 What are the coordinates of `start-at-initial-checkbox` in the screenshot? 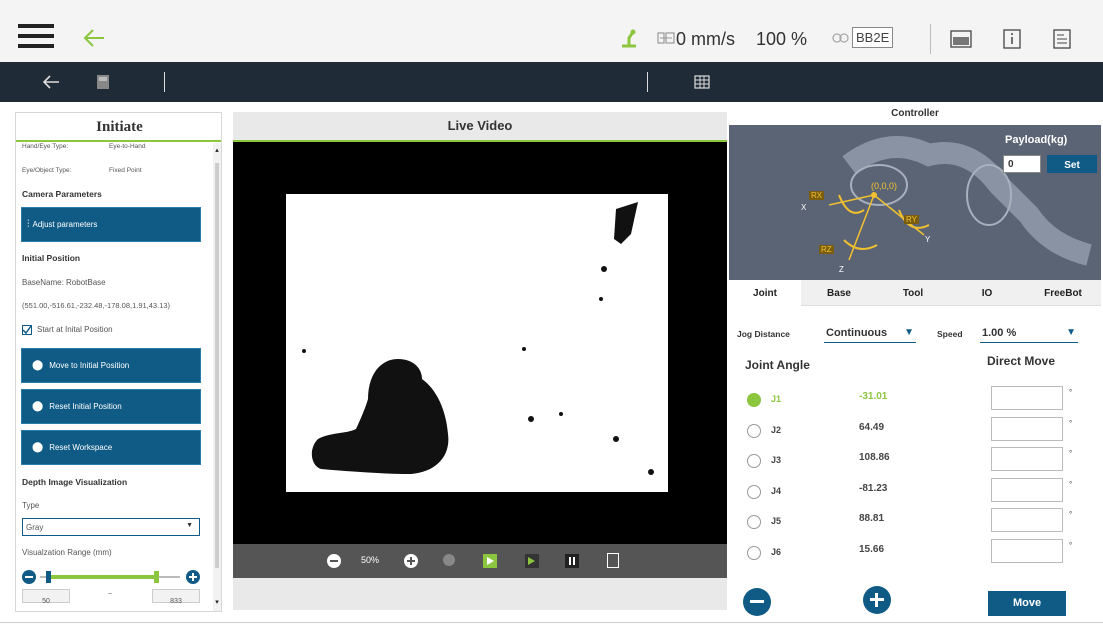 It's located at (27, 330).